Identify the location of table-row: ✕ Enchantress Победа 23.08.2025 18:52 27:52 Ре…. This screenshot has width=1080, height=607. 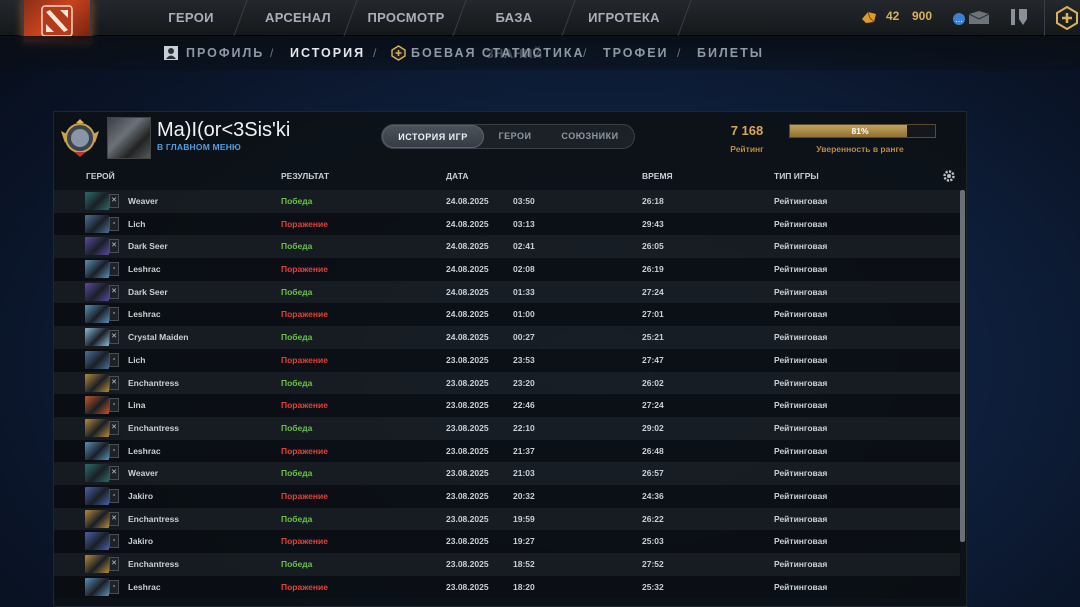
(507, 564).